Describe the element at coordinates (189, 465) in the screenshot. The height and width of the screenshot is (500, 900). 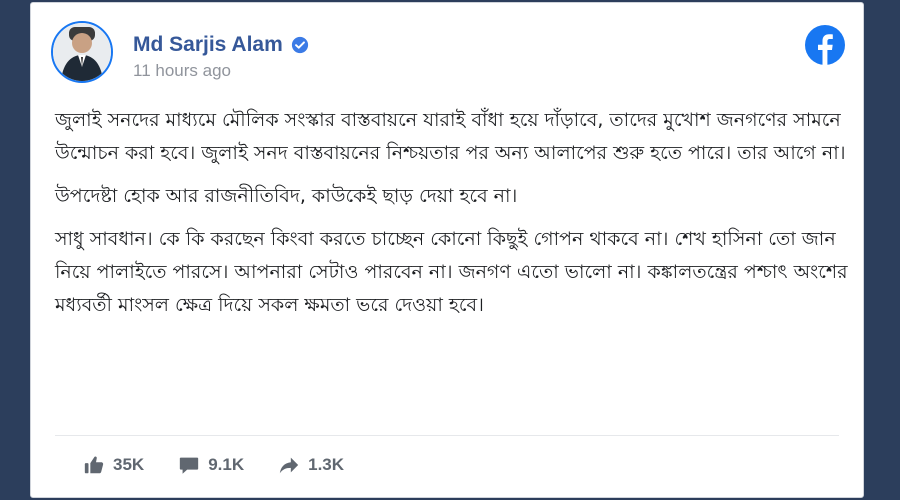
I see `comment-icon` at that location.